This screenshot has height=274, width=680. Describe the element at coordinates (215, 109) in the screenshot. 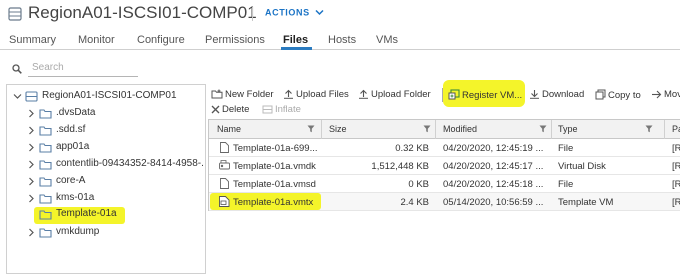

I see `close-icon` at that location.